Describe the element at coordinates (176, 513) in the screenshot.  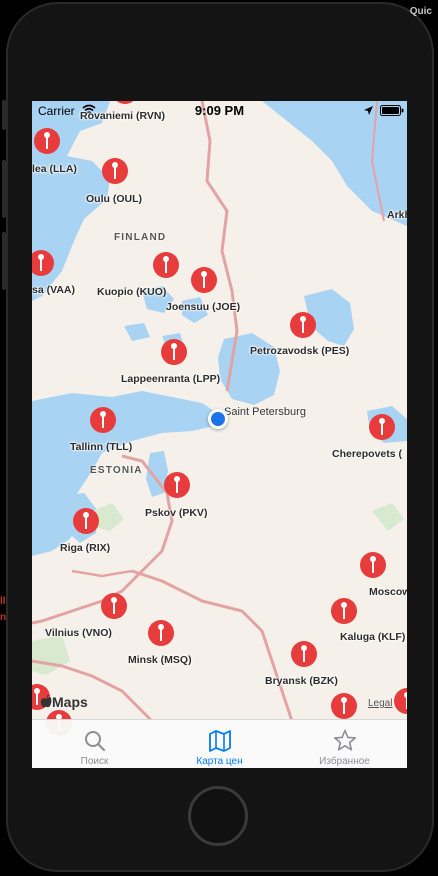
I see `airport-label-pkv: Pskov (PKV)` at that location.